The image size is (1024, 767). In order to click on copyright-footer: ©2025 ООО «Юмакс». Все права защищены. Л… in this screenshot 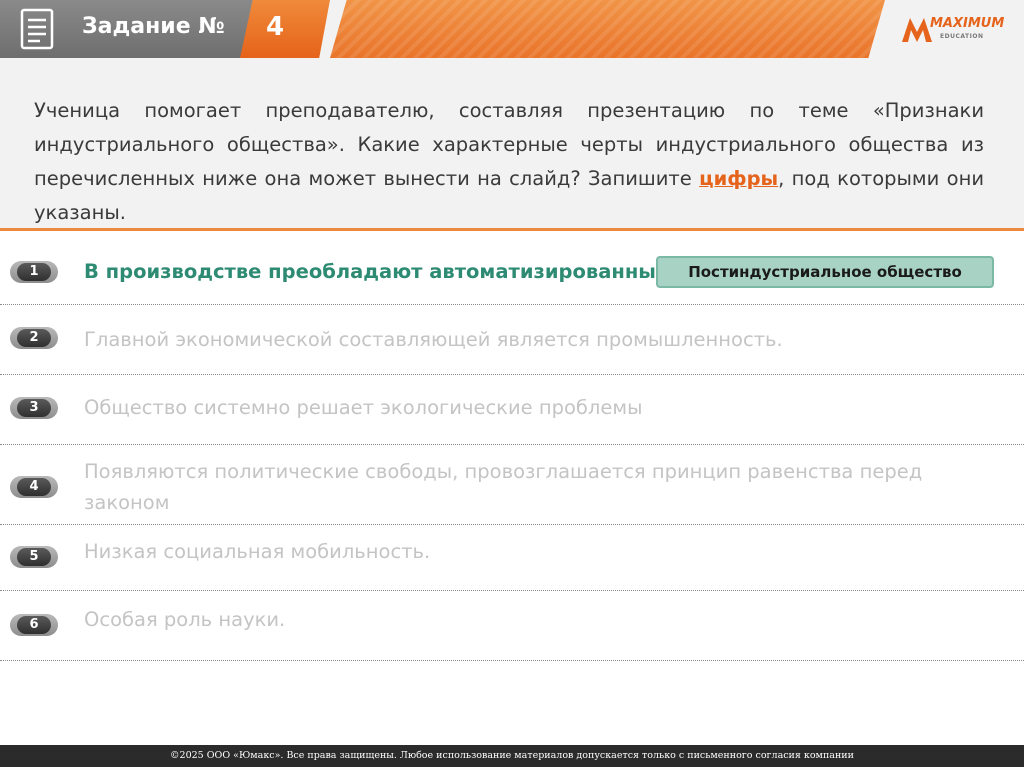, I will do `click(512, 756)`.